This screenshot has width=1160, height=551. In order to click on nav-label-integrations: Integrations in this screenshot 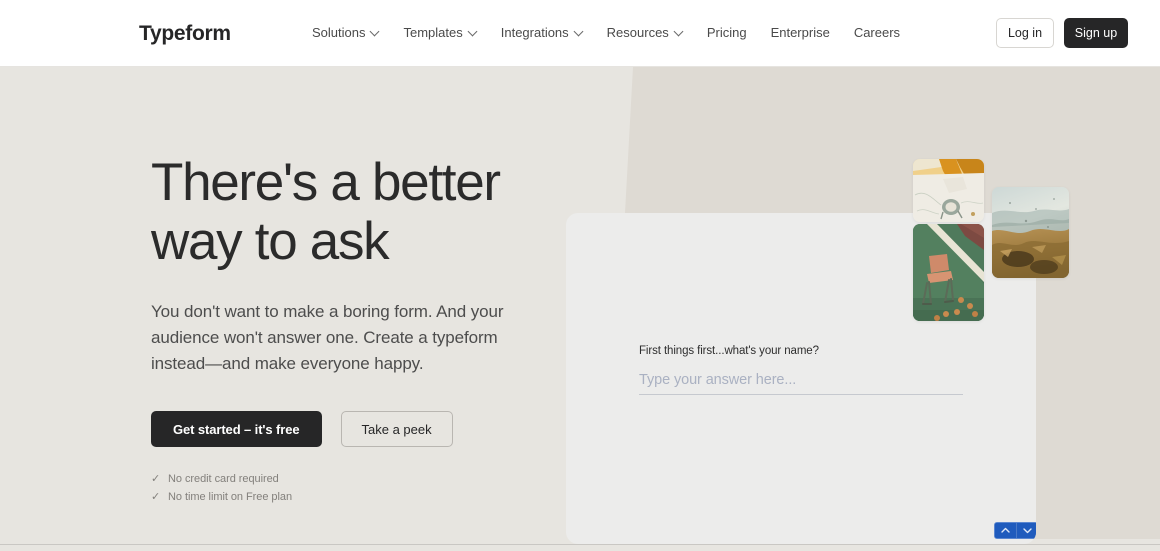, I will do `click(534, 32)`.